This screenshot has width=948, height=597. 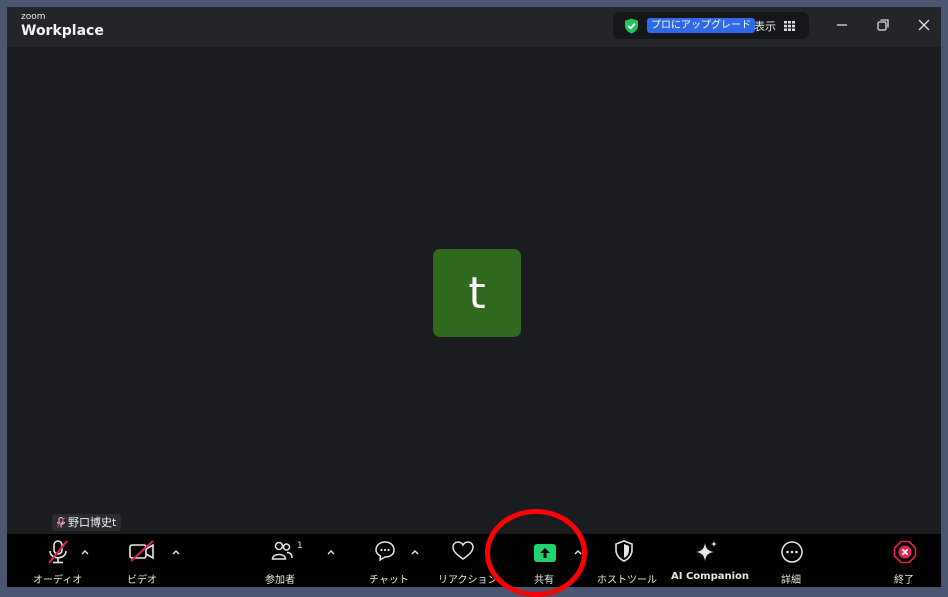 I want to click on participant-name: 野口博史t, so click(x=92, y=522).